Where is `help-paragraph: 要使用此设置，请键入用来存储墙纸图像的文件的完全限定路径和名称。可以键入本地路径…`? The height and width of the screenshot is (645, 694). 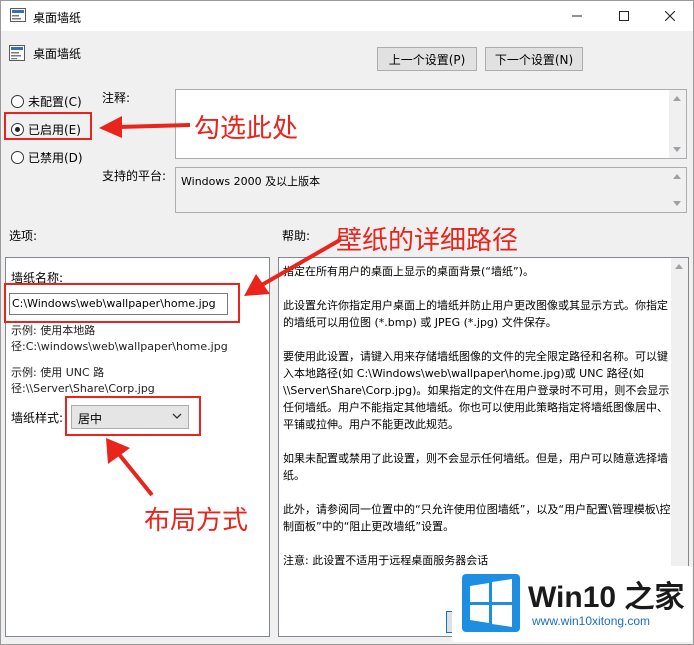
help-paragraph: 要使用此设置，请键入用来存储墙纸图像的文件的完全限定路径和名称。可以键入本地路径… is located at coordinates (476, 390).